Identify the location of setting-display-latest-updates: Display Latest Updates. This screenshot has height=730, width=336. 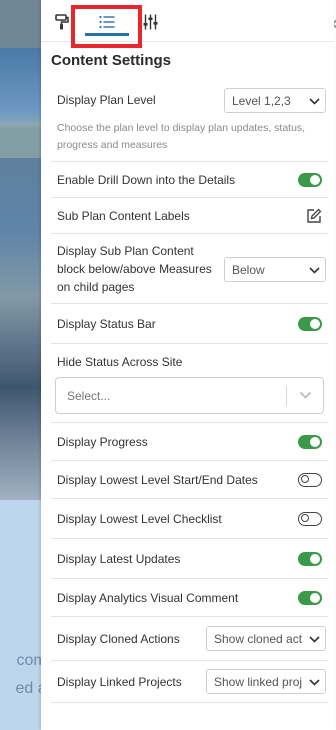
(189, 559).